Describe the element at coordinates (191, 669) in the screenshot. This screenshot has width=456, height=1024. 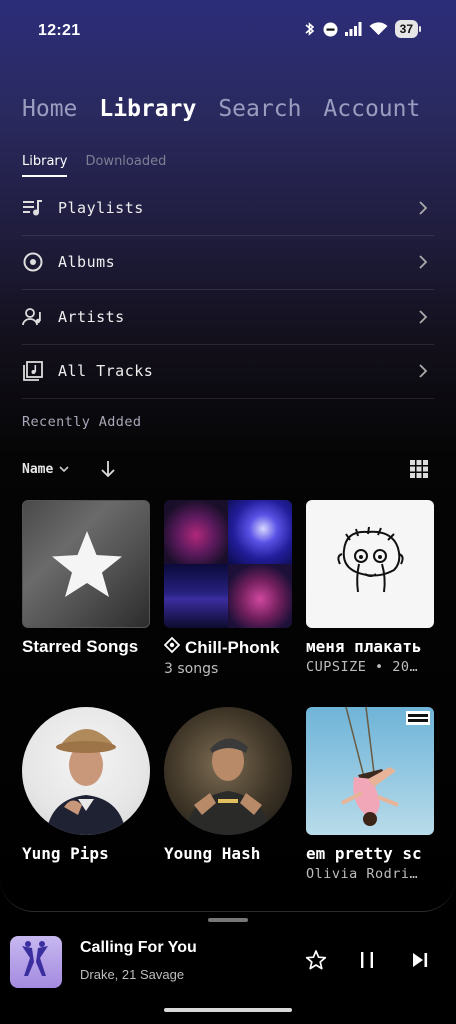
I see `card-subtitle: 3 songs` at that location.